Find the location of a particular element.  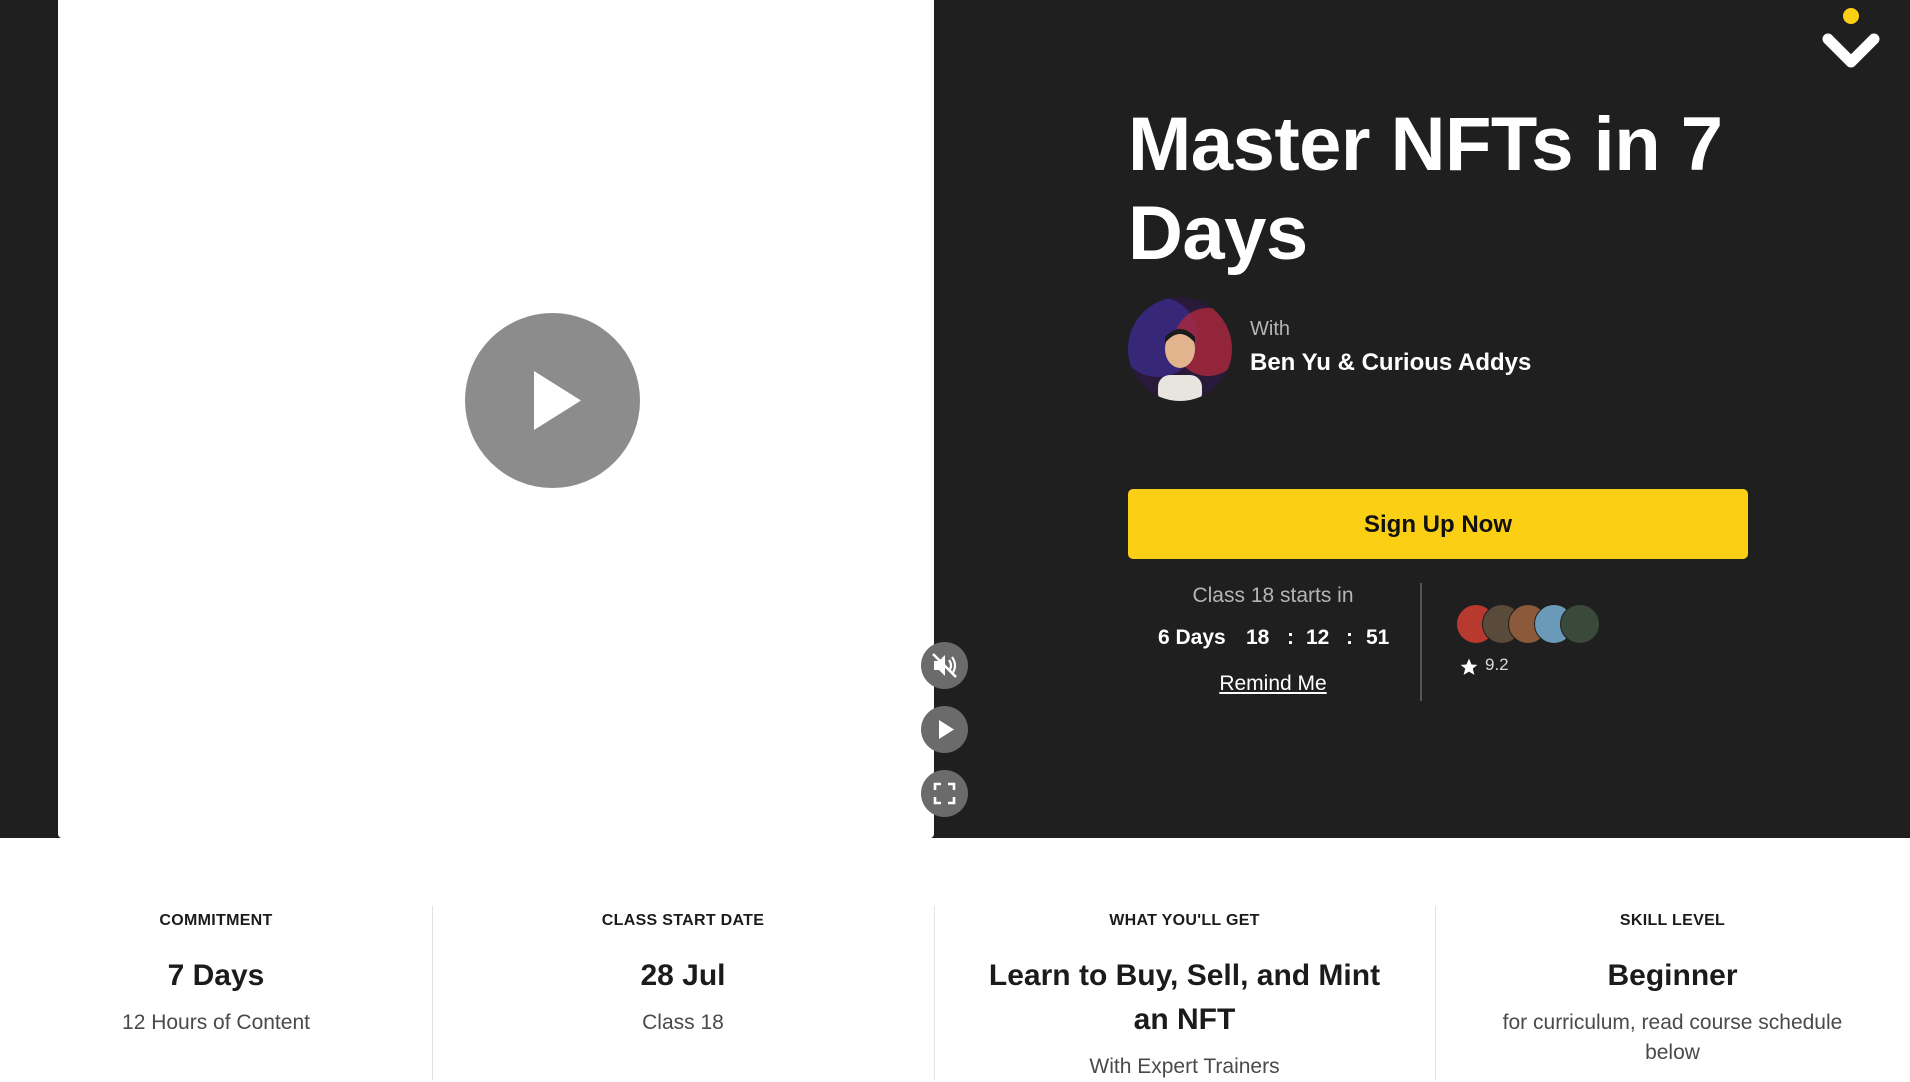

big-play-icon is located at coordinates (552, 400).